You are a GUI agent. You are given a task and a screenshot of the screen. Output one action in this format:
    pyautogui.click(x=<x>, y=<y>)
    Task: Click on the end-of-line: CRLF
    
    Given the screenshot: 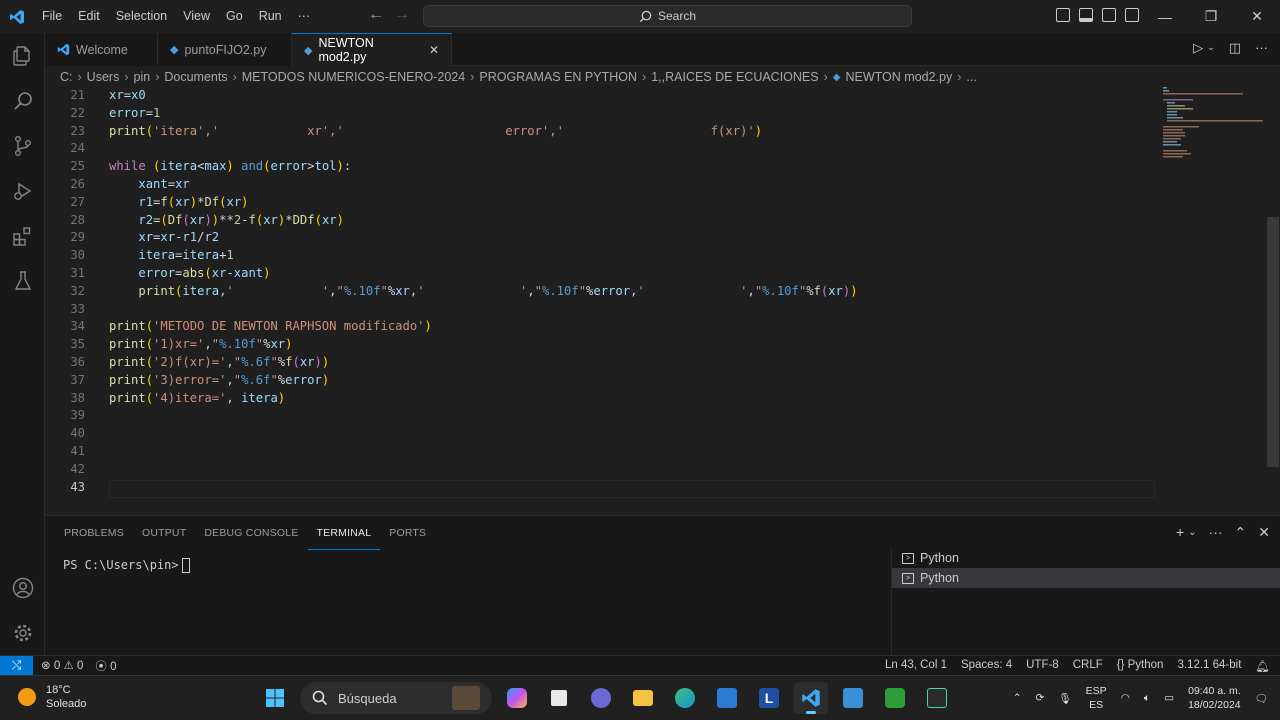 What is the action you would take?
    pyautogui.click(x=1088, y=666)
    